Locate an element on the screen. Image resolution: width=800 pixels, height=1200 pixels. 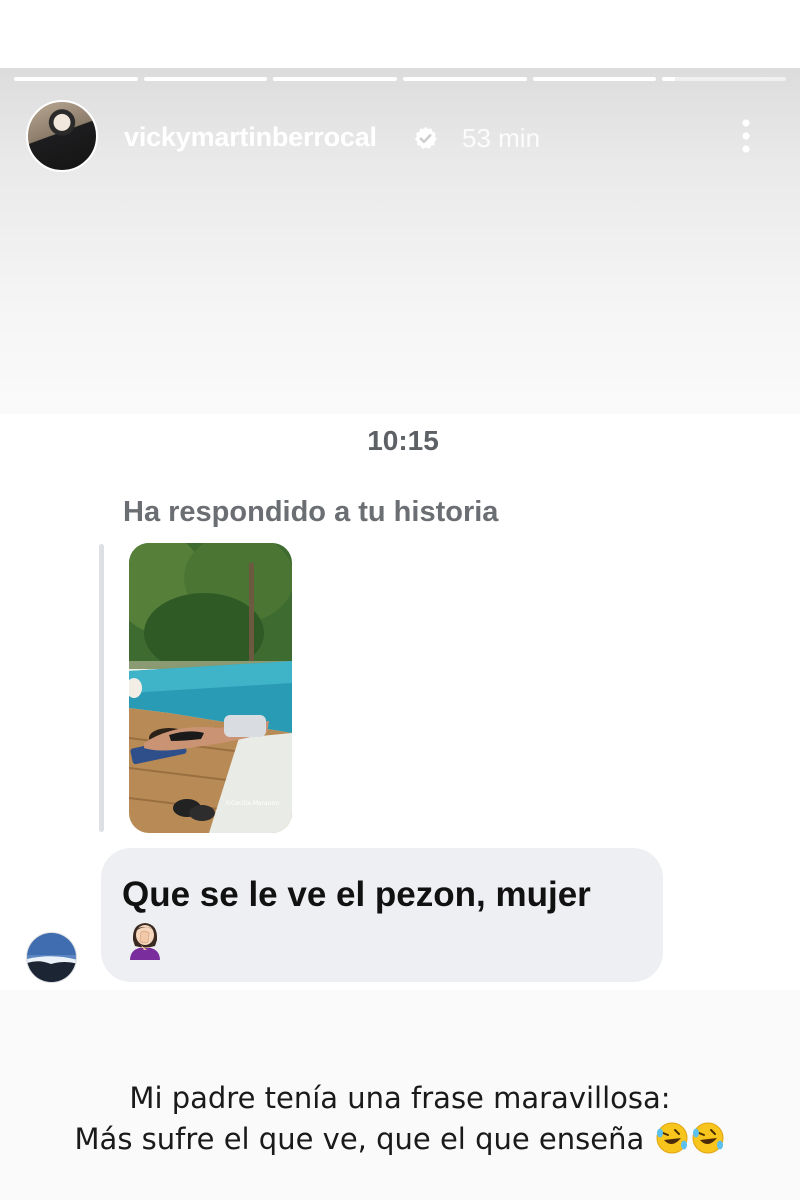
username: vickymartinberrocal is located at coordinates (250, 137).